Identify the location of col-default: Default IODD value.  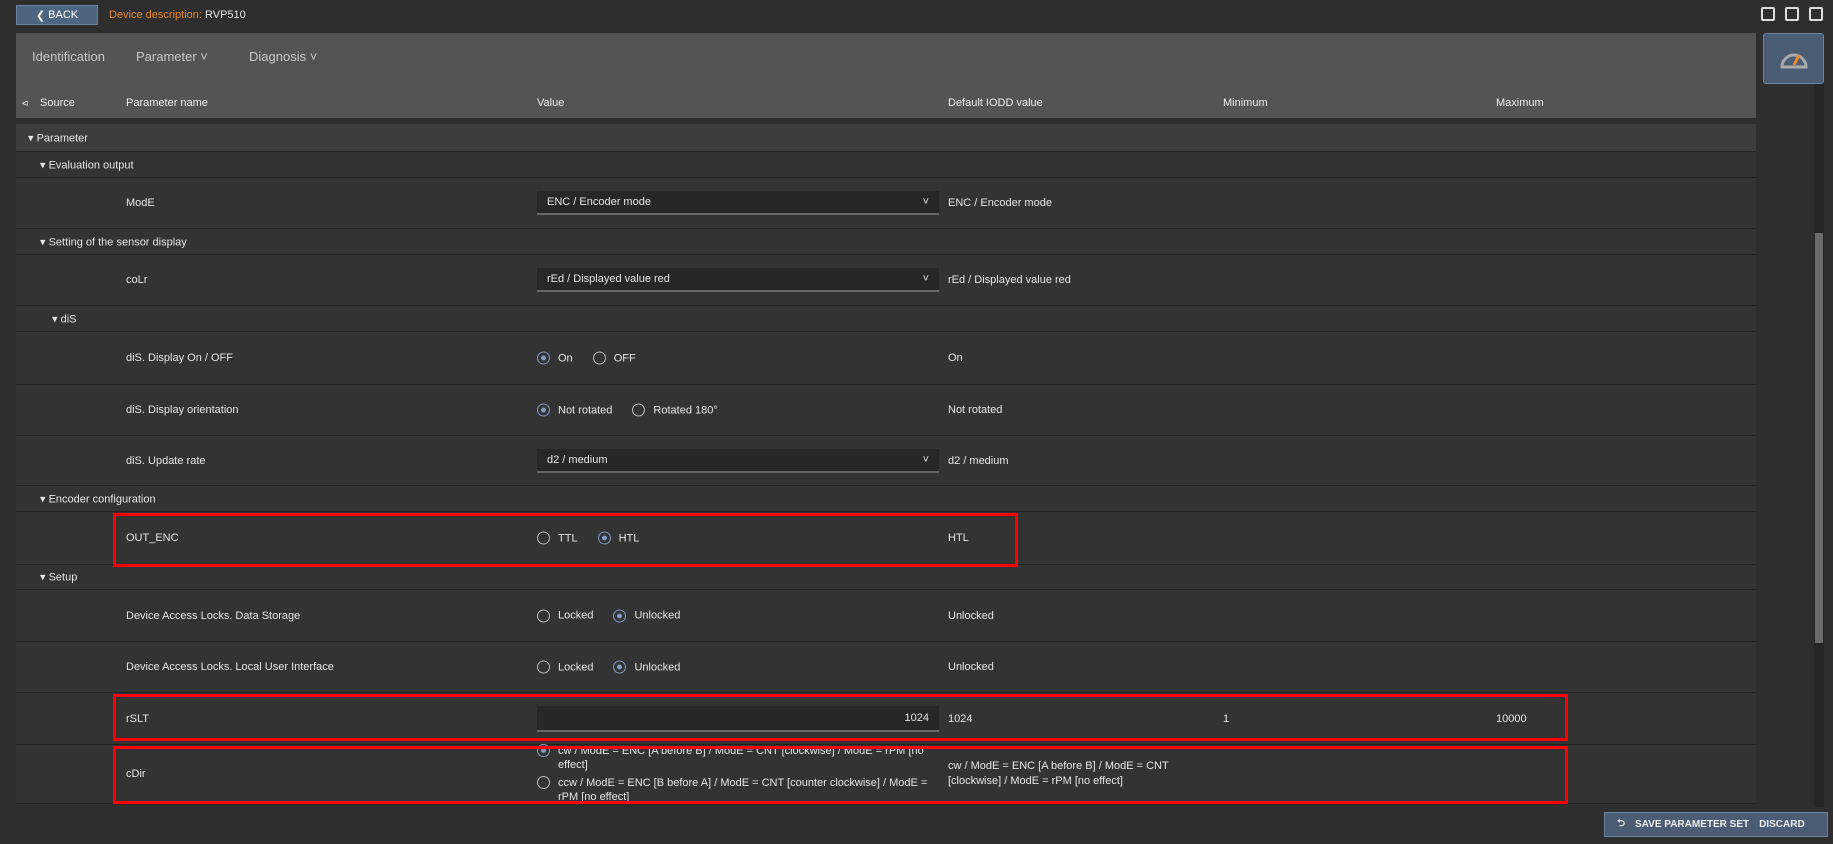
(995, 103).